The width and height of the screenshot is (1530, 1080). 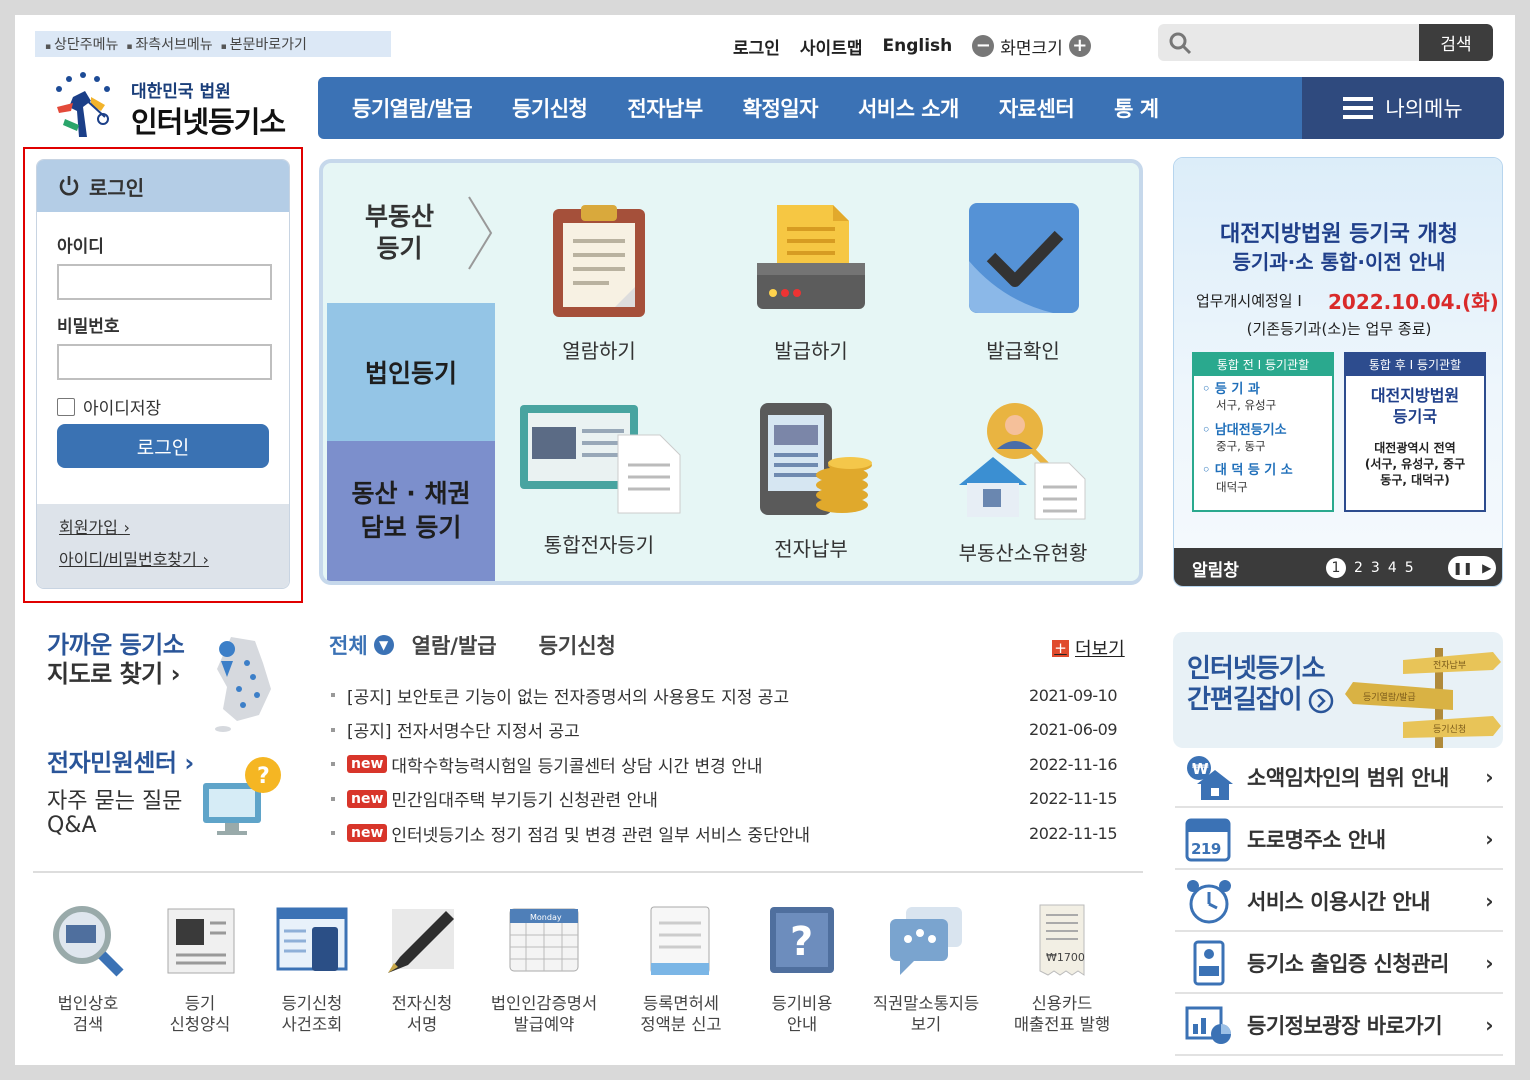 What do you see at coordinates (83, 104) in the screenshot?
I see `court-emblem-icon` at bounding box center [83, 104].